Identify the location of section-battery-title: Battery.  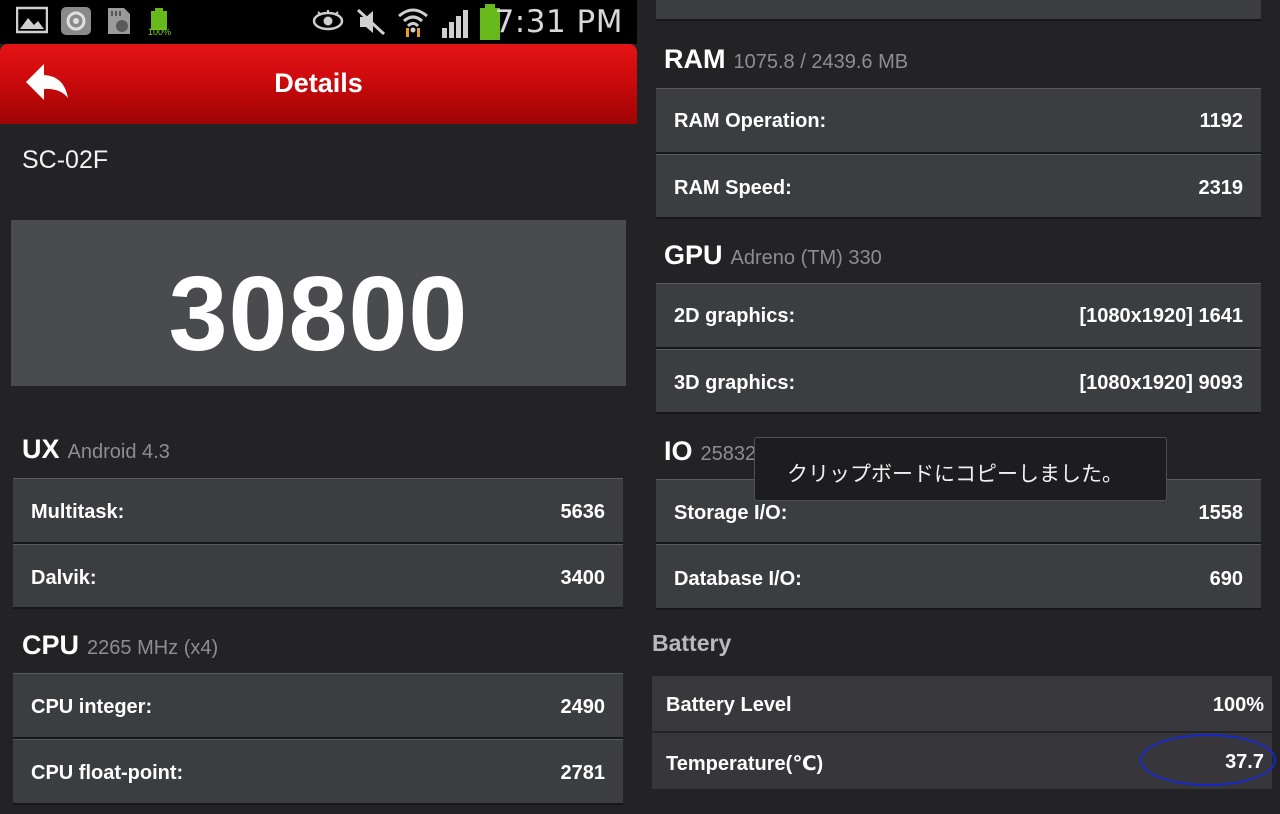
(692, 643).